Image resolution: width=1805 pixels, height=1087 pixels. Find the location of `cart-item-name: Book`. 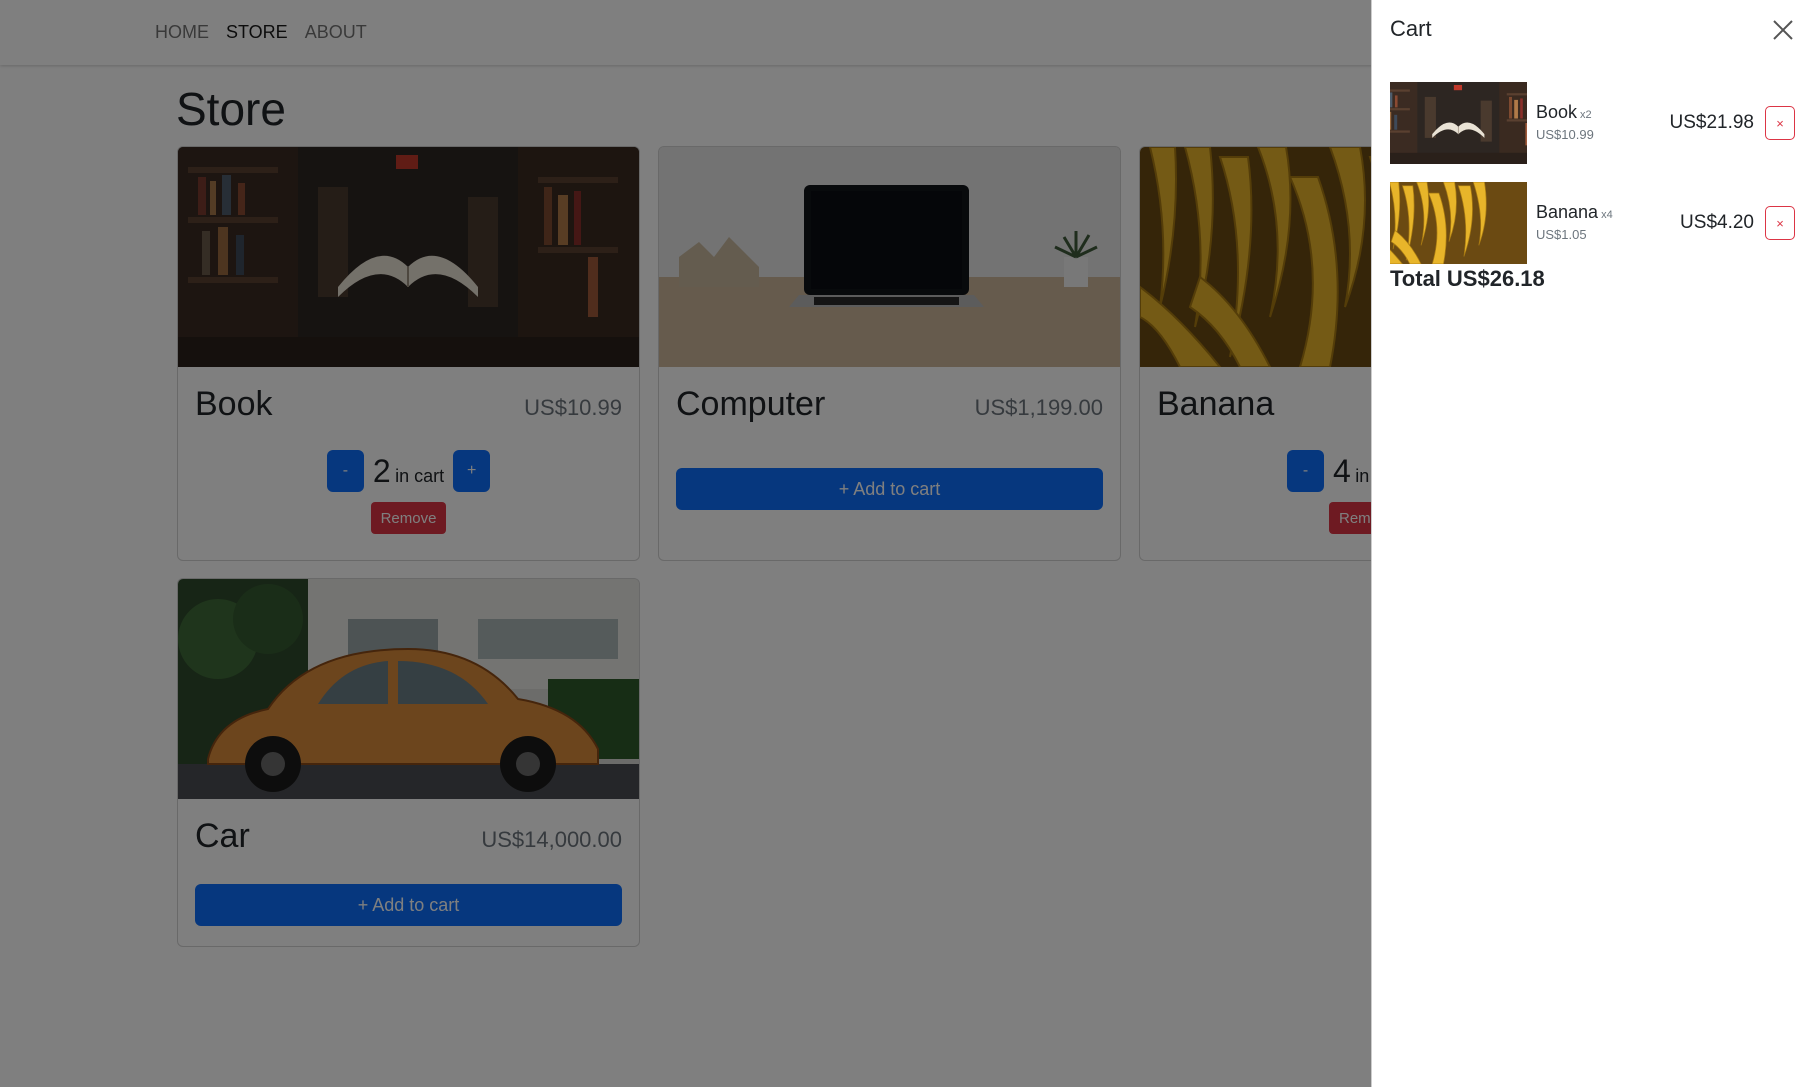

cart-item-name: Book is located at coordinates (1557, 112).